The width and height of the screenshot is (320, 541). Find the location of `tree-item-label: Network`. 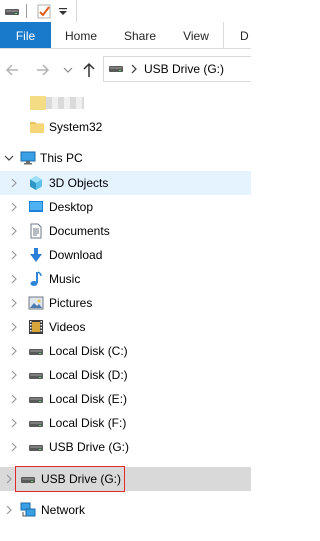

tree-item-label: Network is located at coordinates (63, 510).